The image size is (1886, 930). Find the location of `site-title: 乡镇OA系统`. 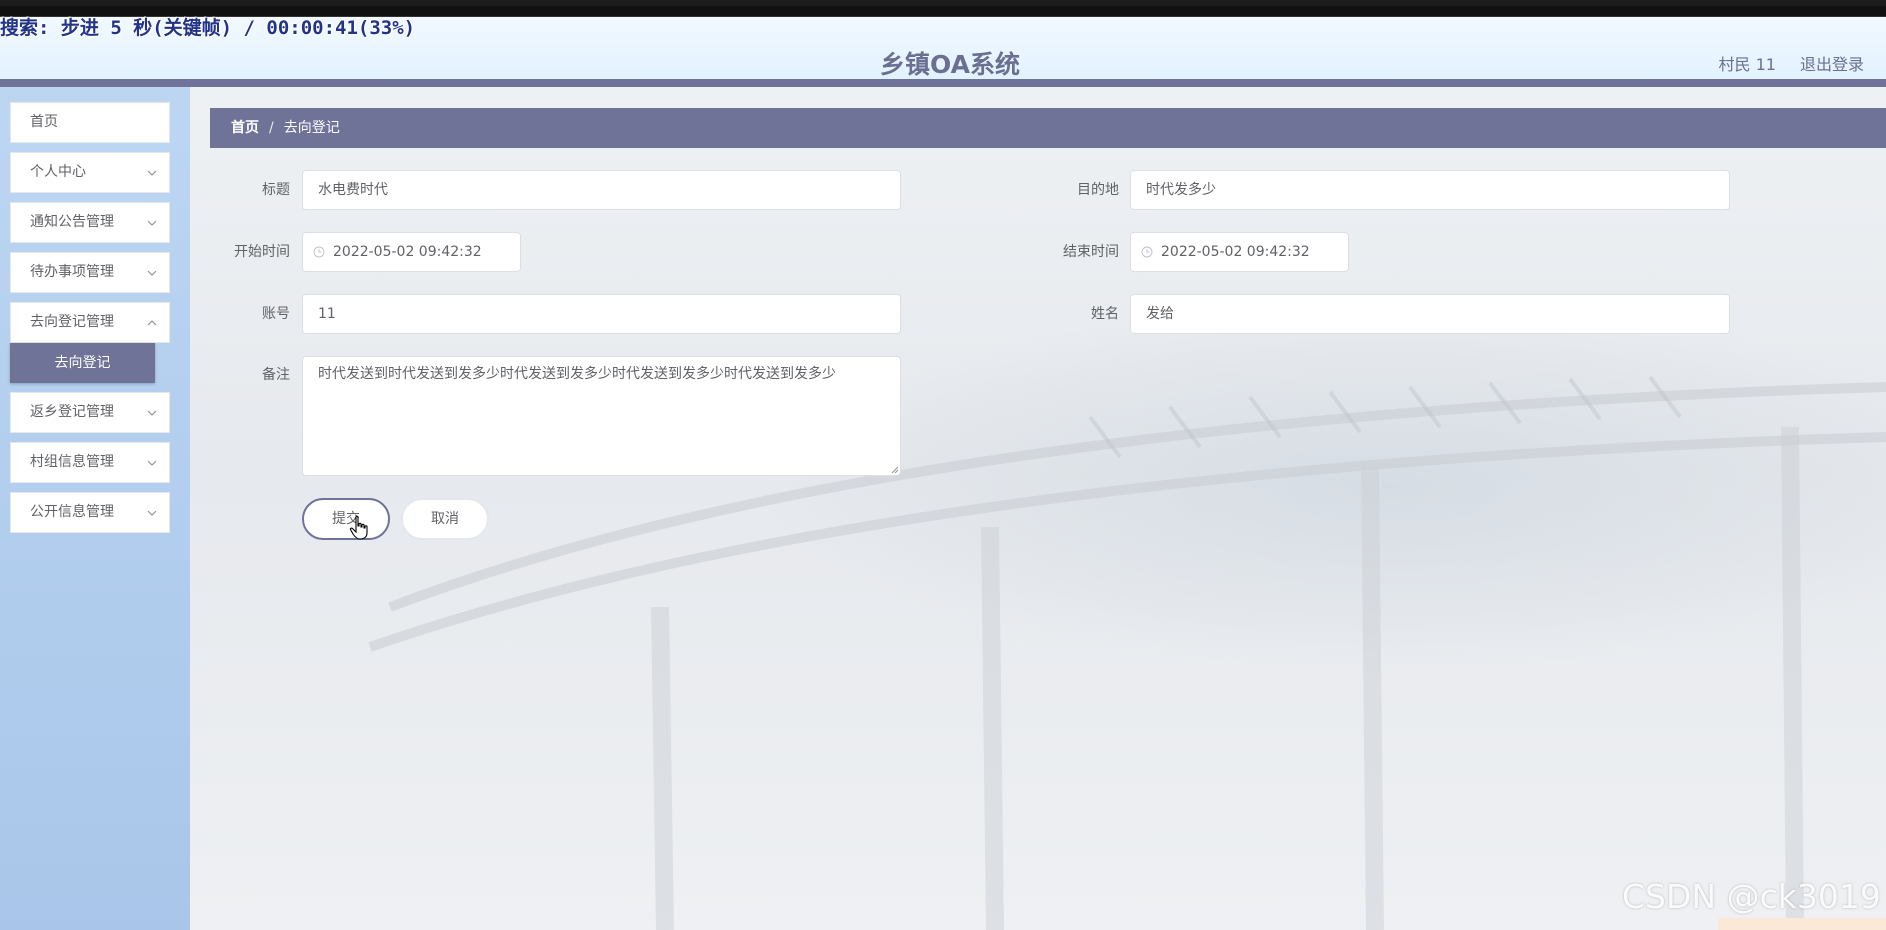

site-title: 乡镇OA系统 is located at coordinates (950, 64).